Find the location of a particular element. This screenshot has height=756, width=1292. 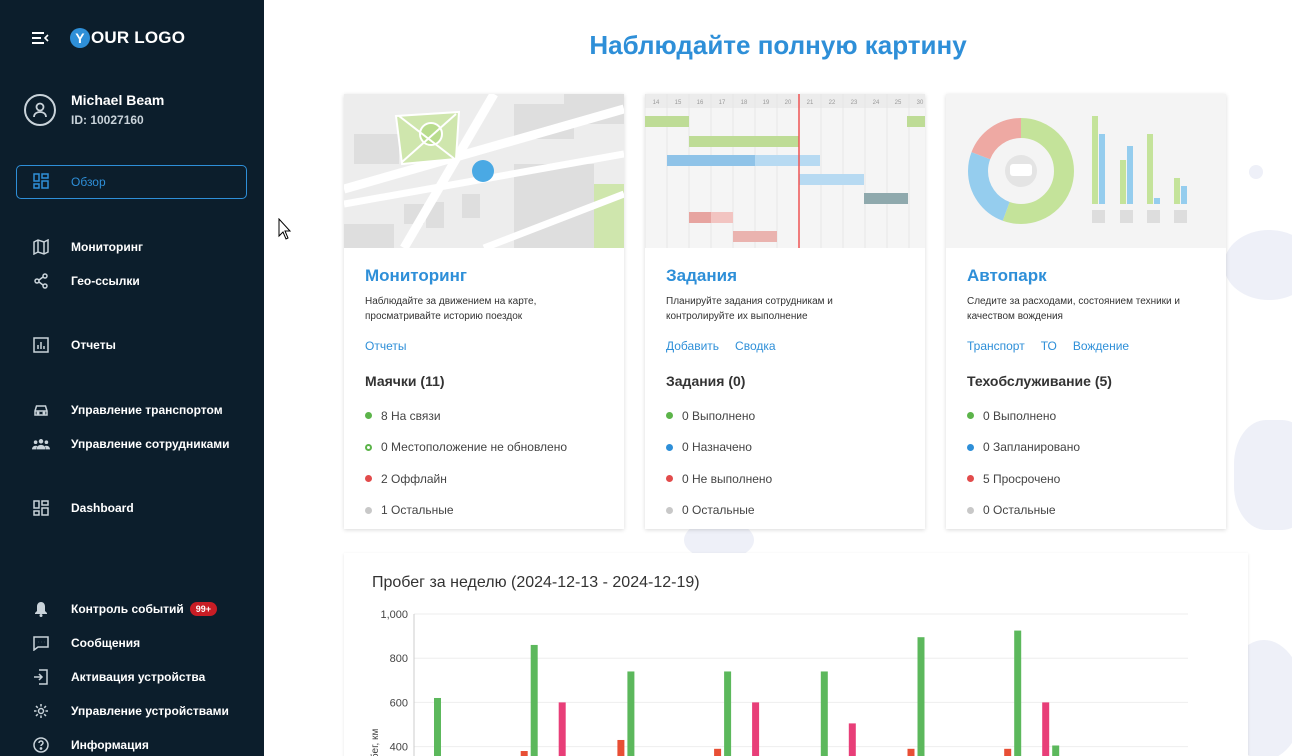

sidebar-item-label: Обзор is located at coordinates (88, 182).